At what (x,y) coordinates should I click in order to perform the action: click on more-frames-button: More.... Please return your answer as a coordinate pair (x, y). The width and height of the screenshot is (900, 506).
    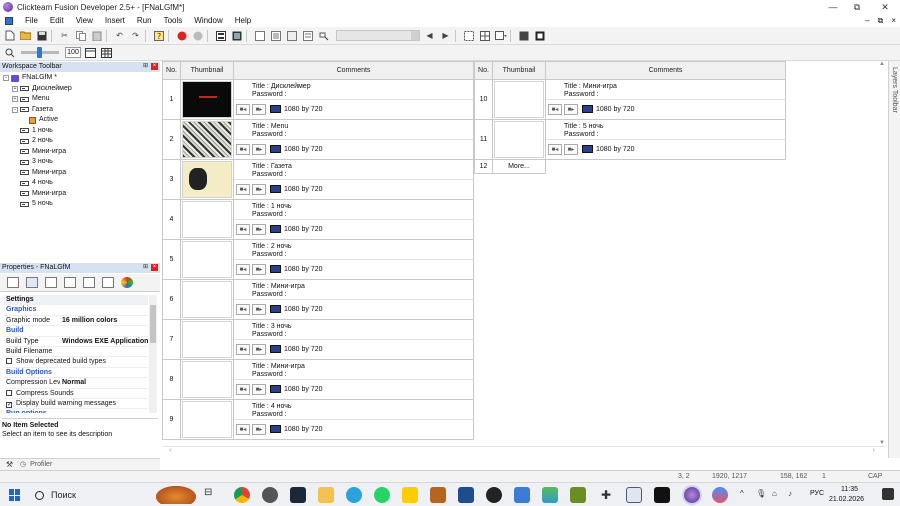
    Looking at the image, I should click on (519, 166).